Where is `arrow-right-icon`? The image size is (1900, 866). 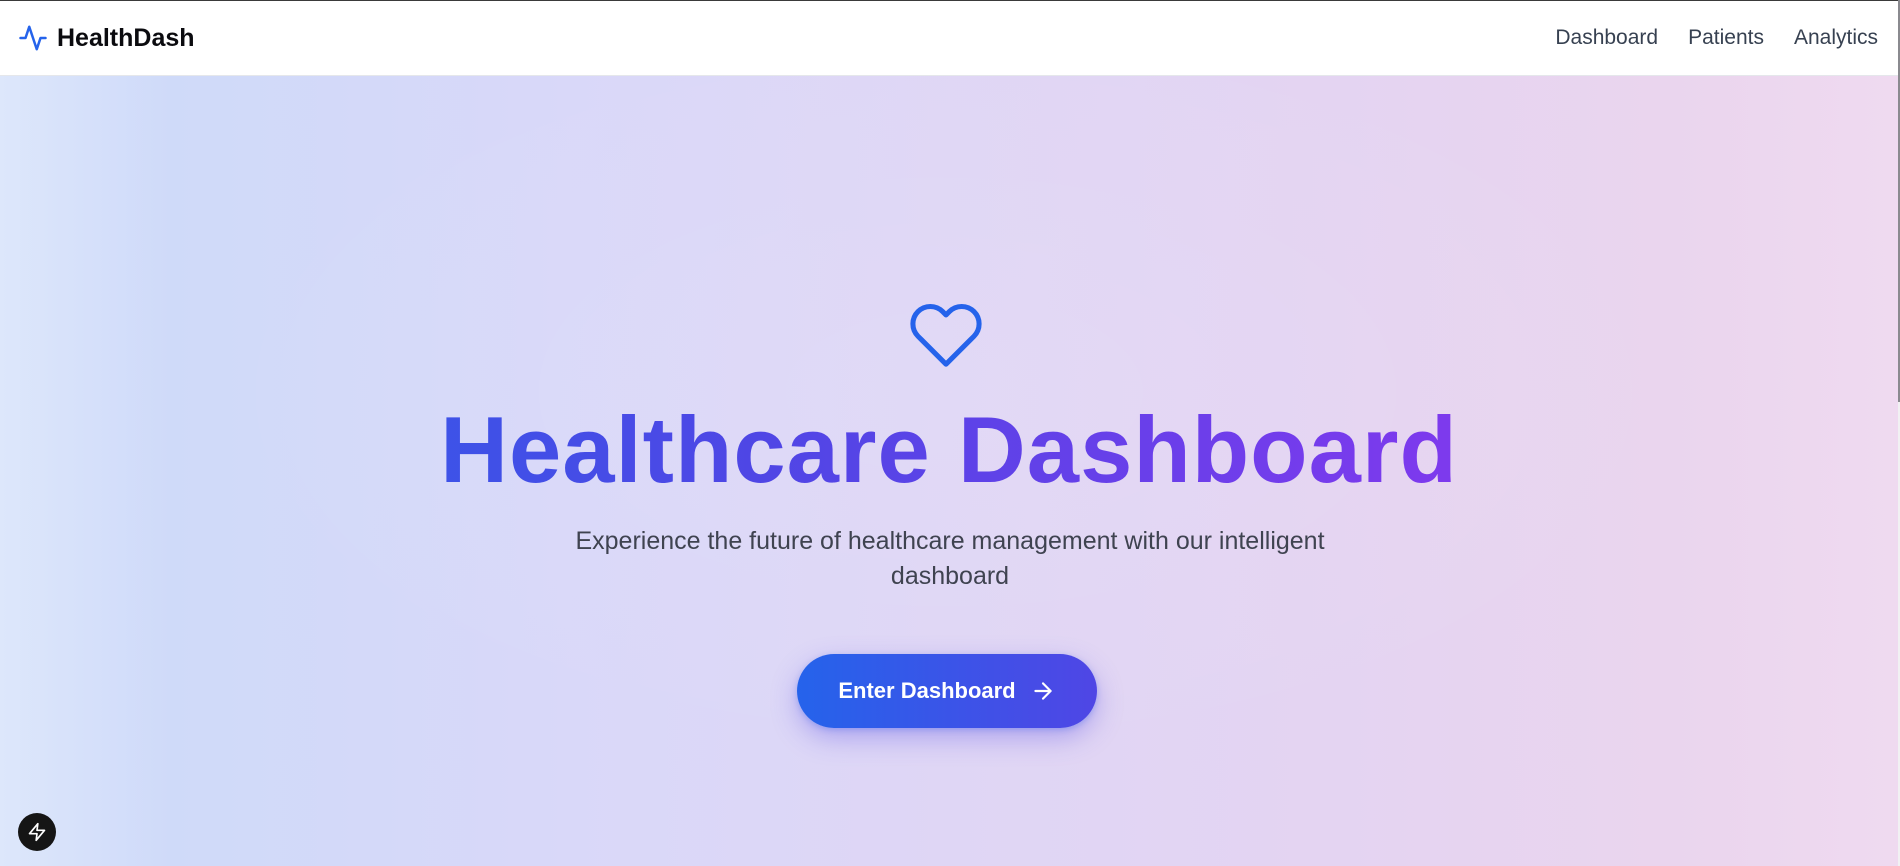 arrow-right-icon is located at coordinates (1042, 691).